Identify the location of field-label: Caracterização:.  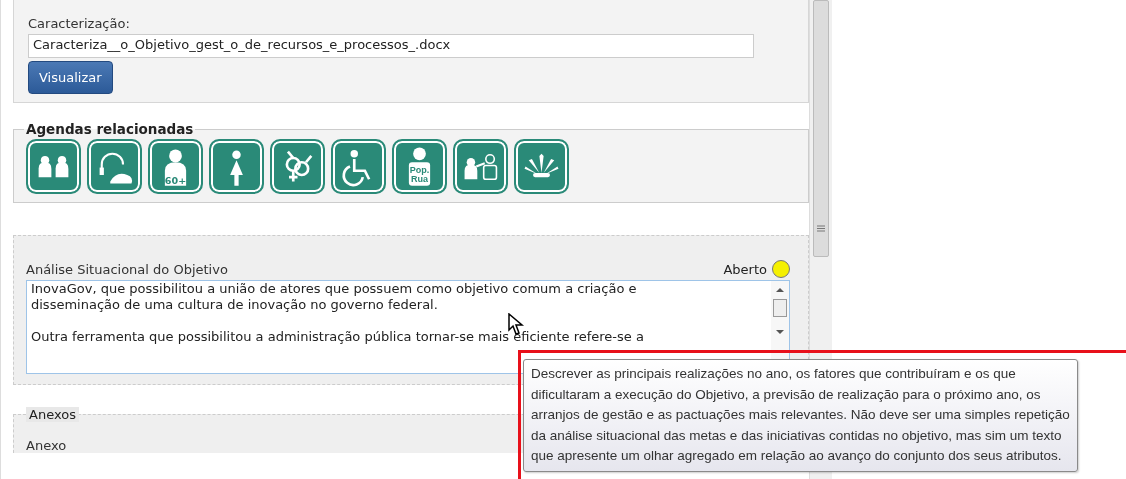
(79, 23).